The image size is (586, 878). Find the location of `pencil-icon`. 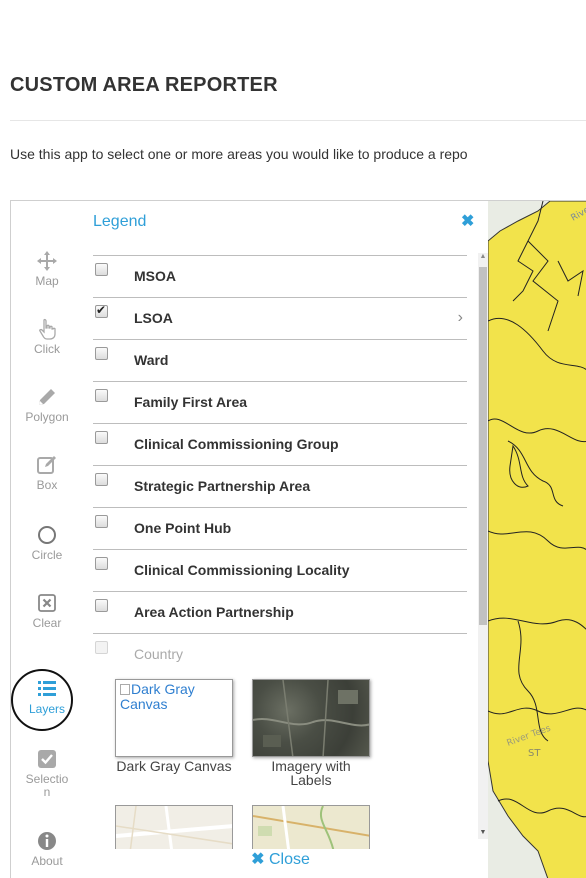

pencil-icon is located at coordinates (47, 397).